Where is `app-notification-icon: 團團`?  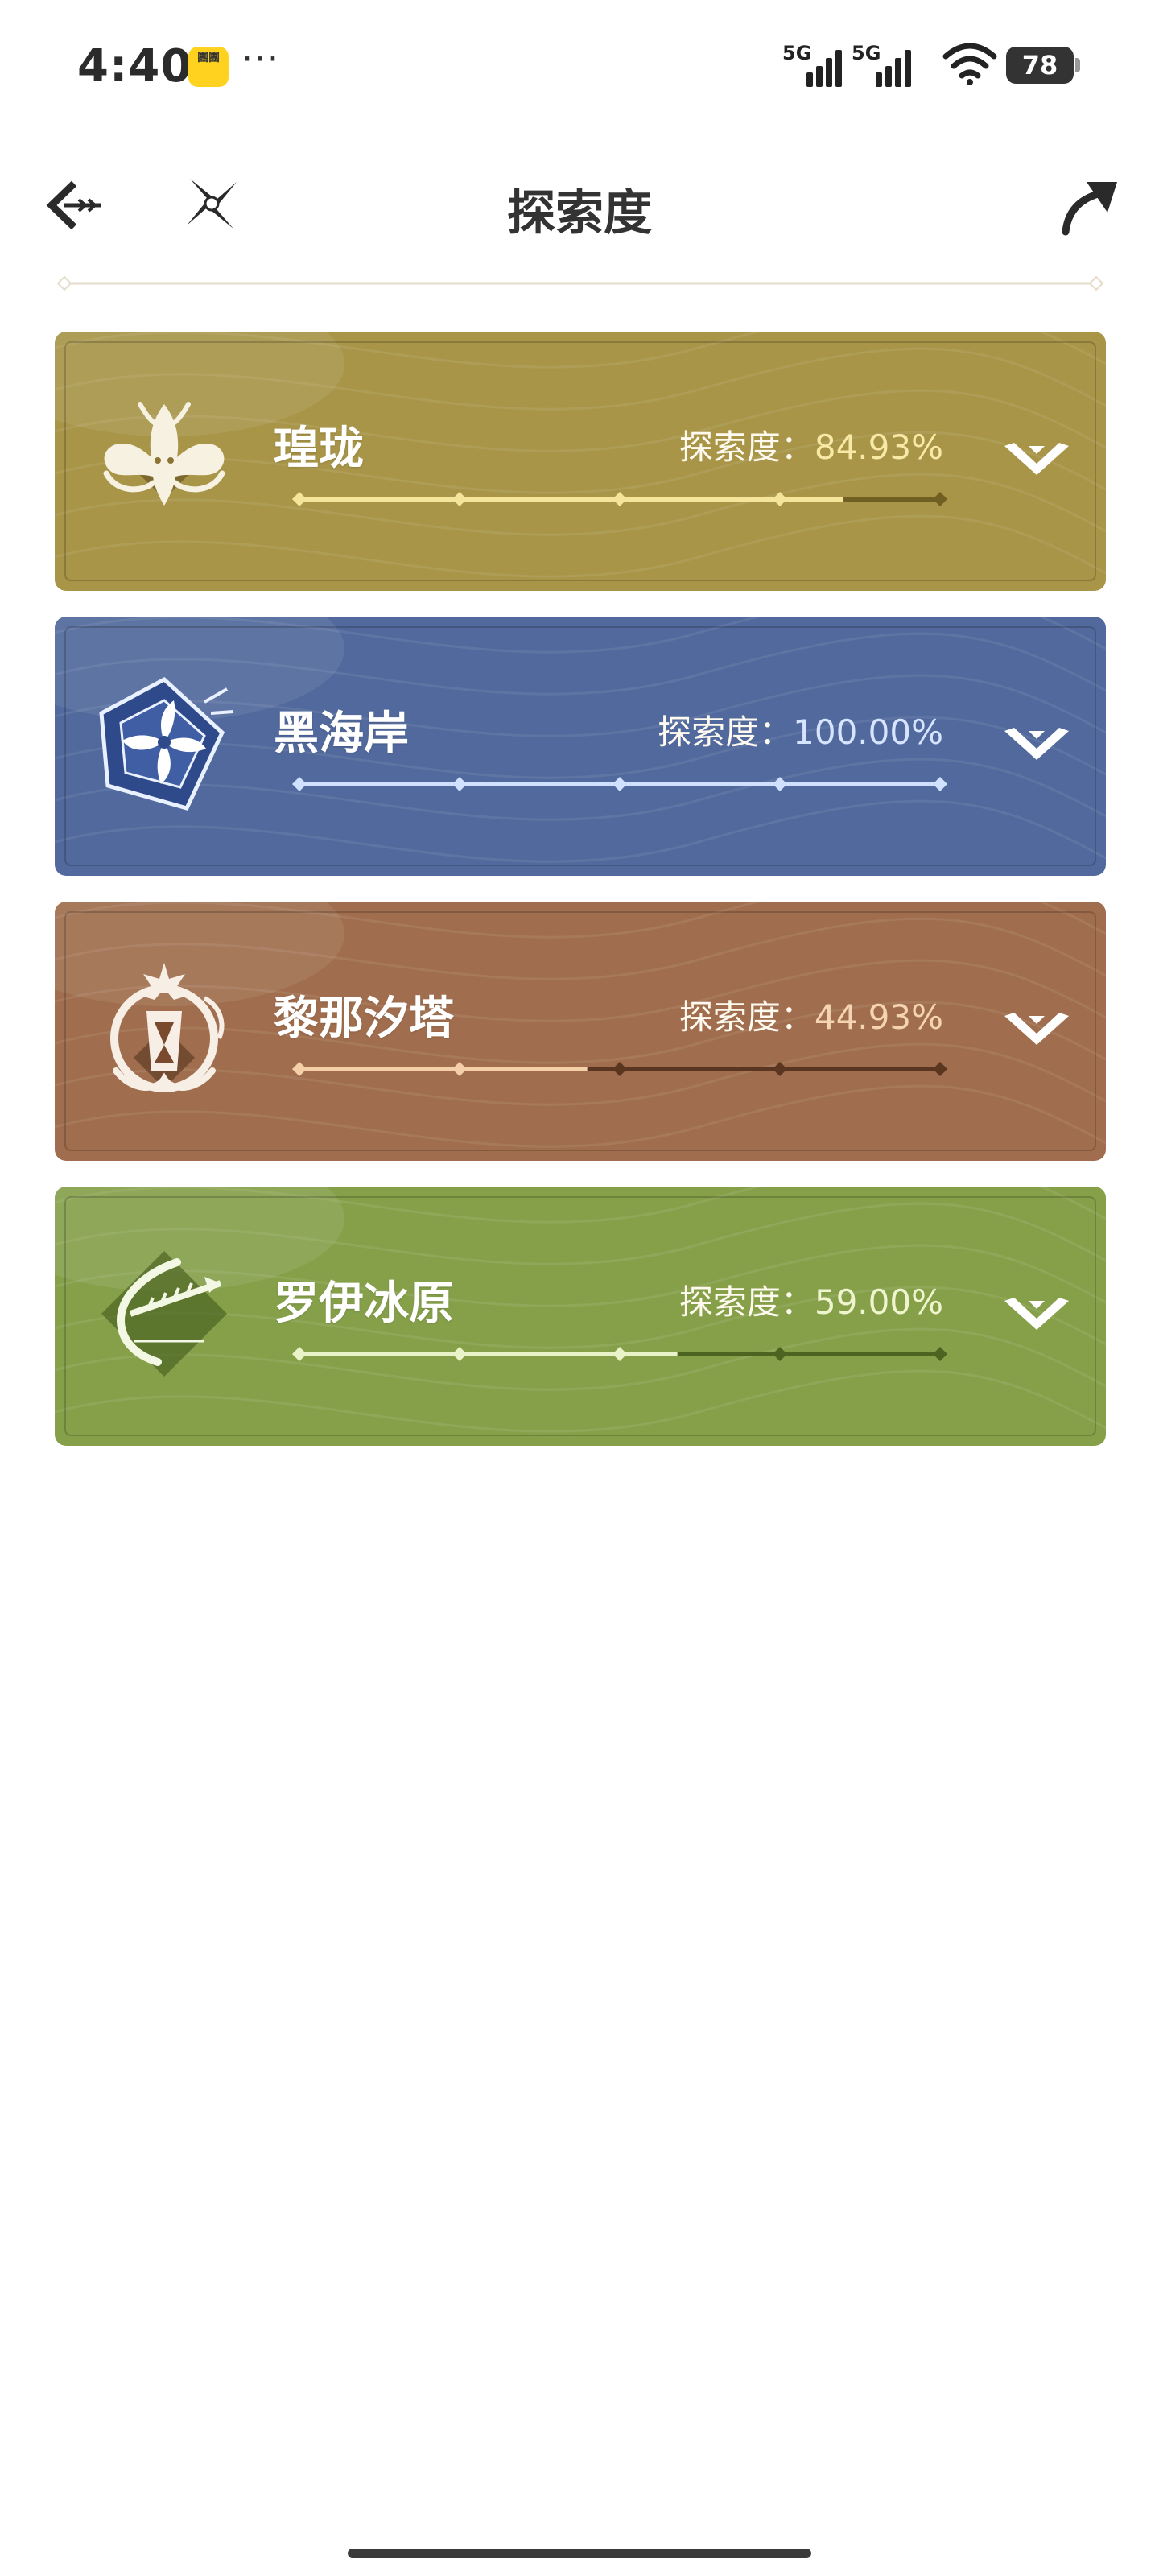 app-notification-icon: 團團 is located at coordinates (208, 67).